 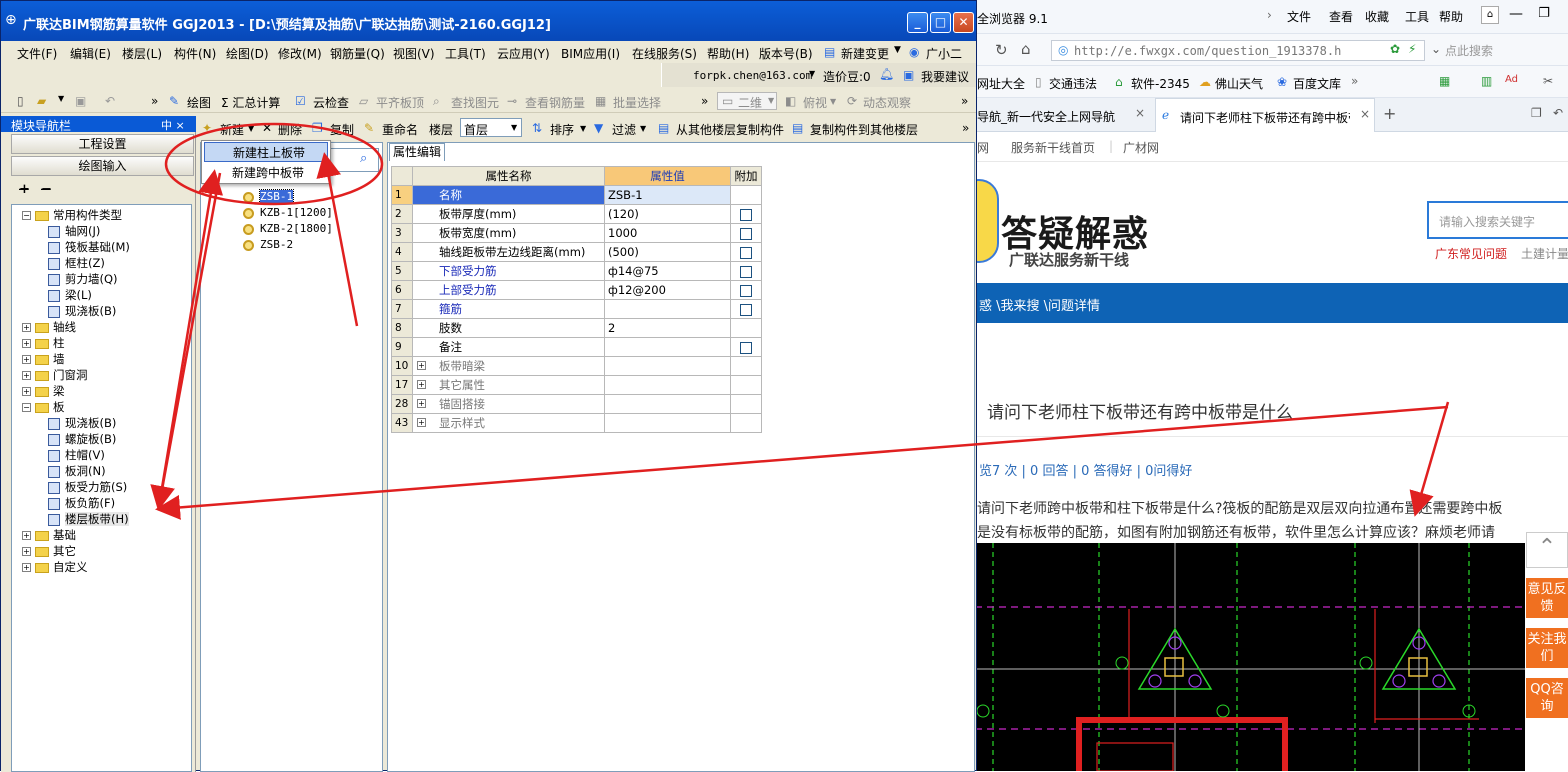 What do you see at coordinates (80, 101) in the screenshot?
I see `save-icon: ▣` at bounding box center [80, 101].